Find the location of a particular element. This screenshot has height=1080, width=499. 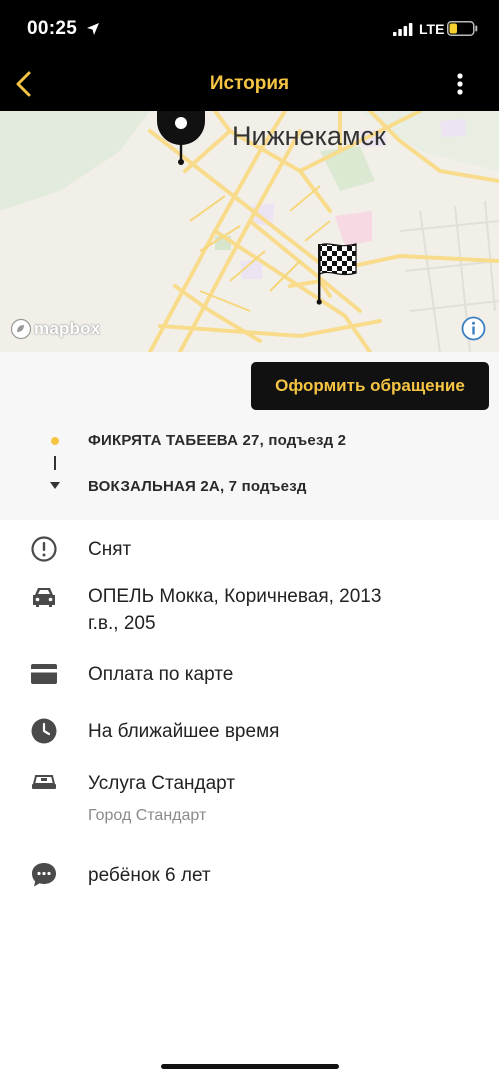

mapbox-wordmark: mapbox is located at coordinates (67, 328).